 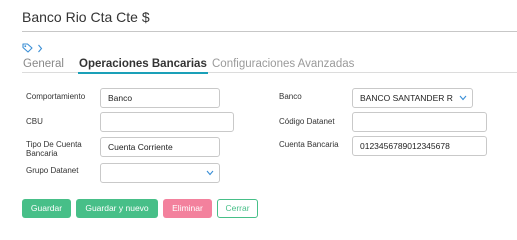 I want to click on cuenta-bancaria-label: Cuenta Bancaria, so click(x=309, y=144).